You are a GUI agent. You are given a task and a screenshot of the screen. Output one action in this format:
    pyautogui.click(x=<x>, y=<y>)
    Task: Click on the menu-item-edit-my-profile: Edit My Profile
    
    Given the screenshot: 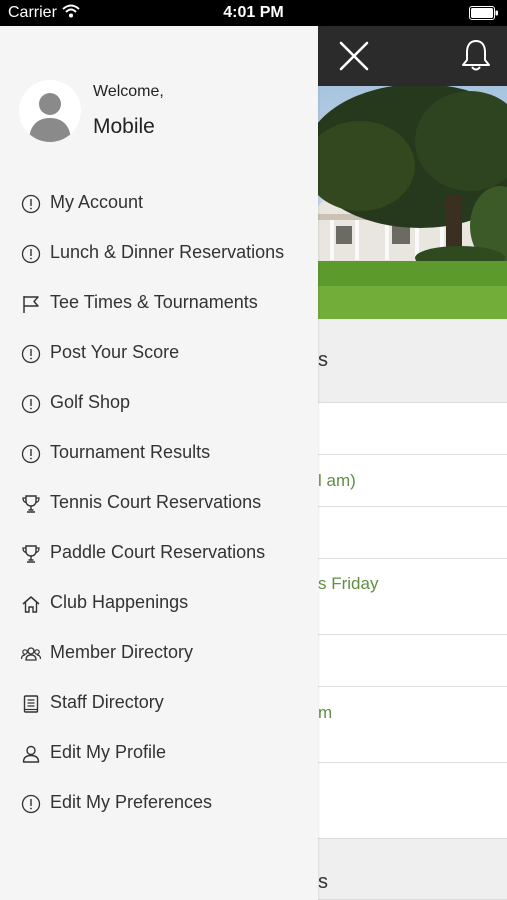 What is the action you would take?
    pyautogui.click(x=159, y=754)
    